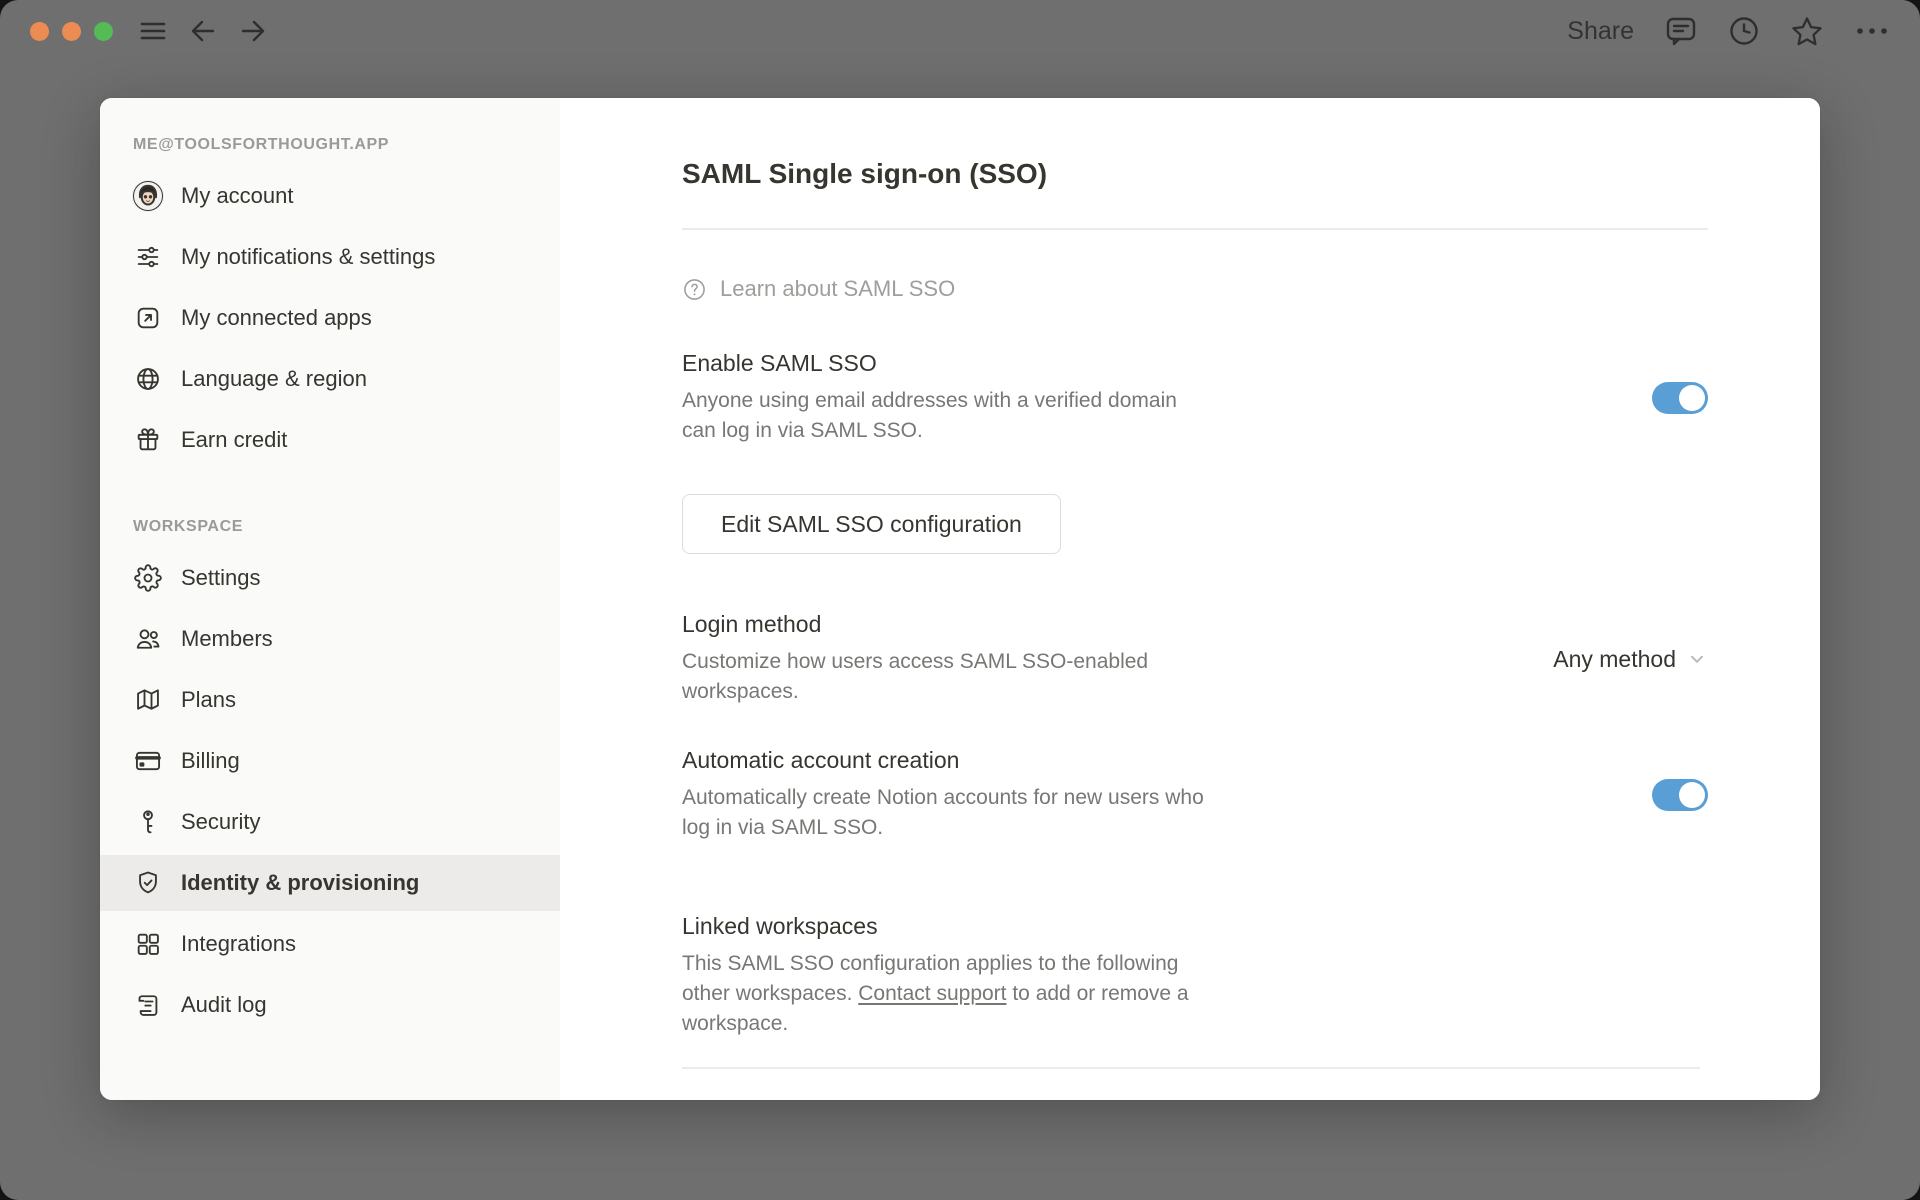 The width and height of the screenshot is (1920, 1200). What do you see at coordinates (274, 378) in the screenshot?
I see `sidebar-item-label: Language & region` at bounding box center [274, 378].